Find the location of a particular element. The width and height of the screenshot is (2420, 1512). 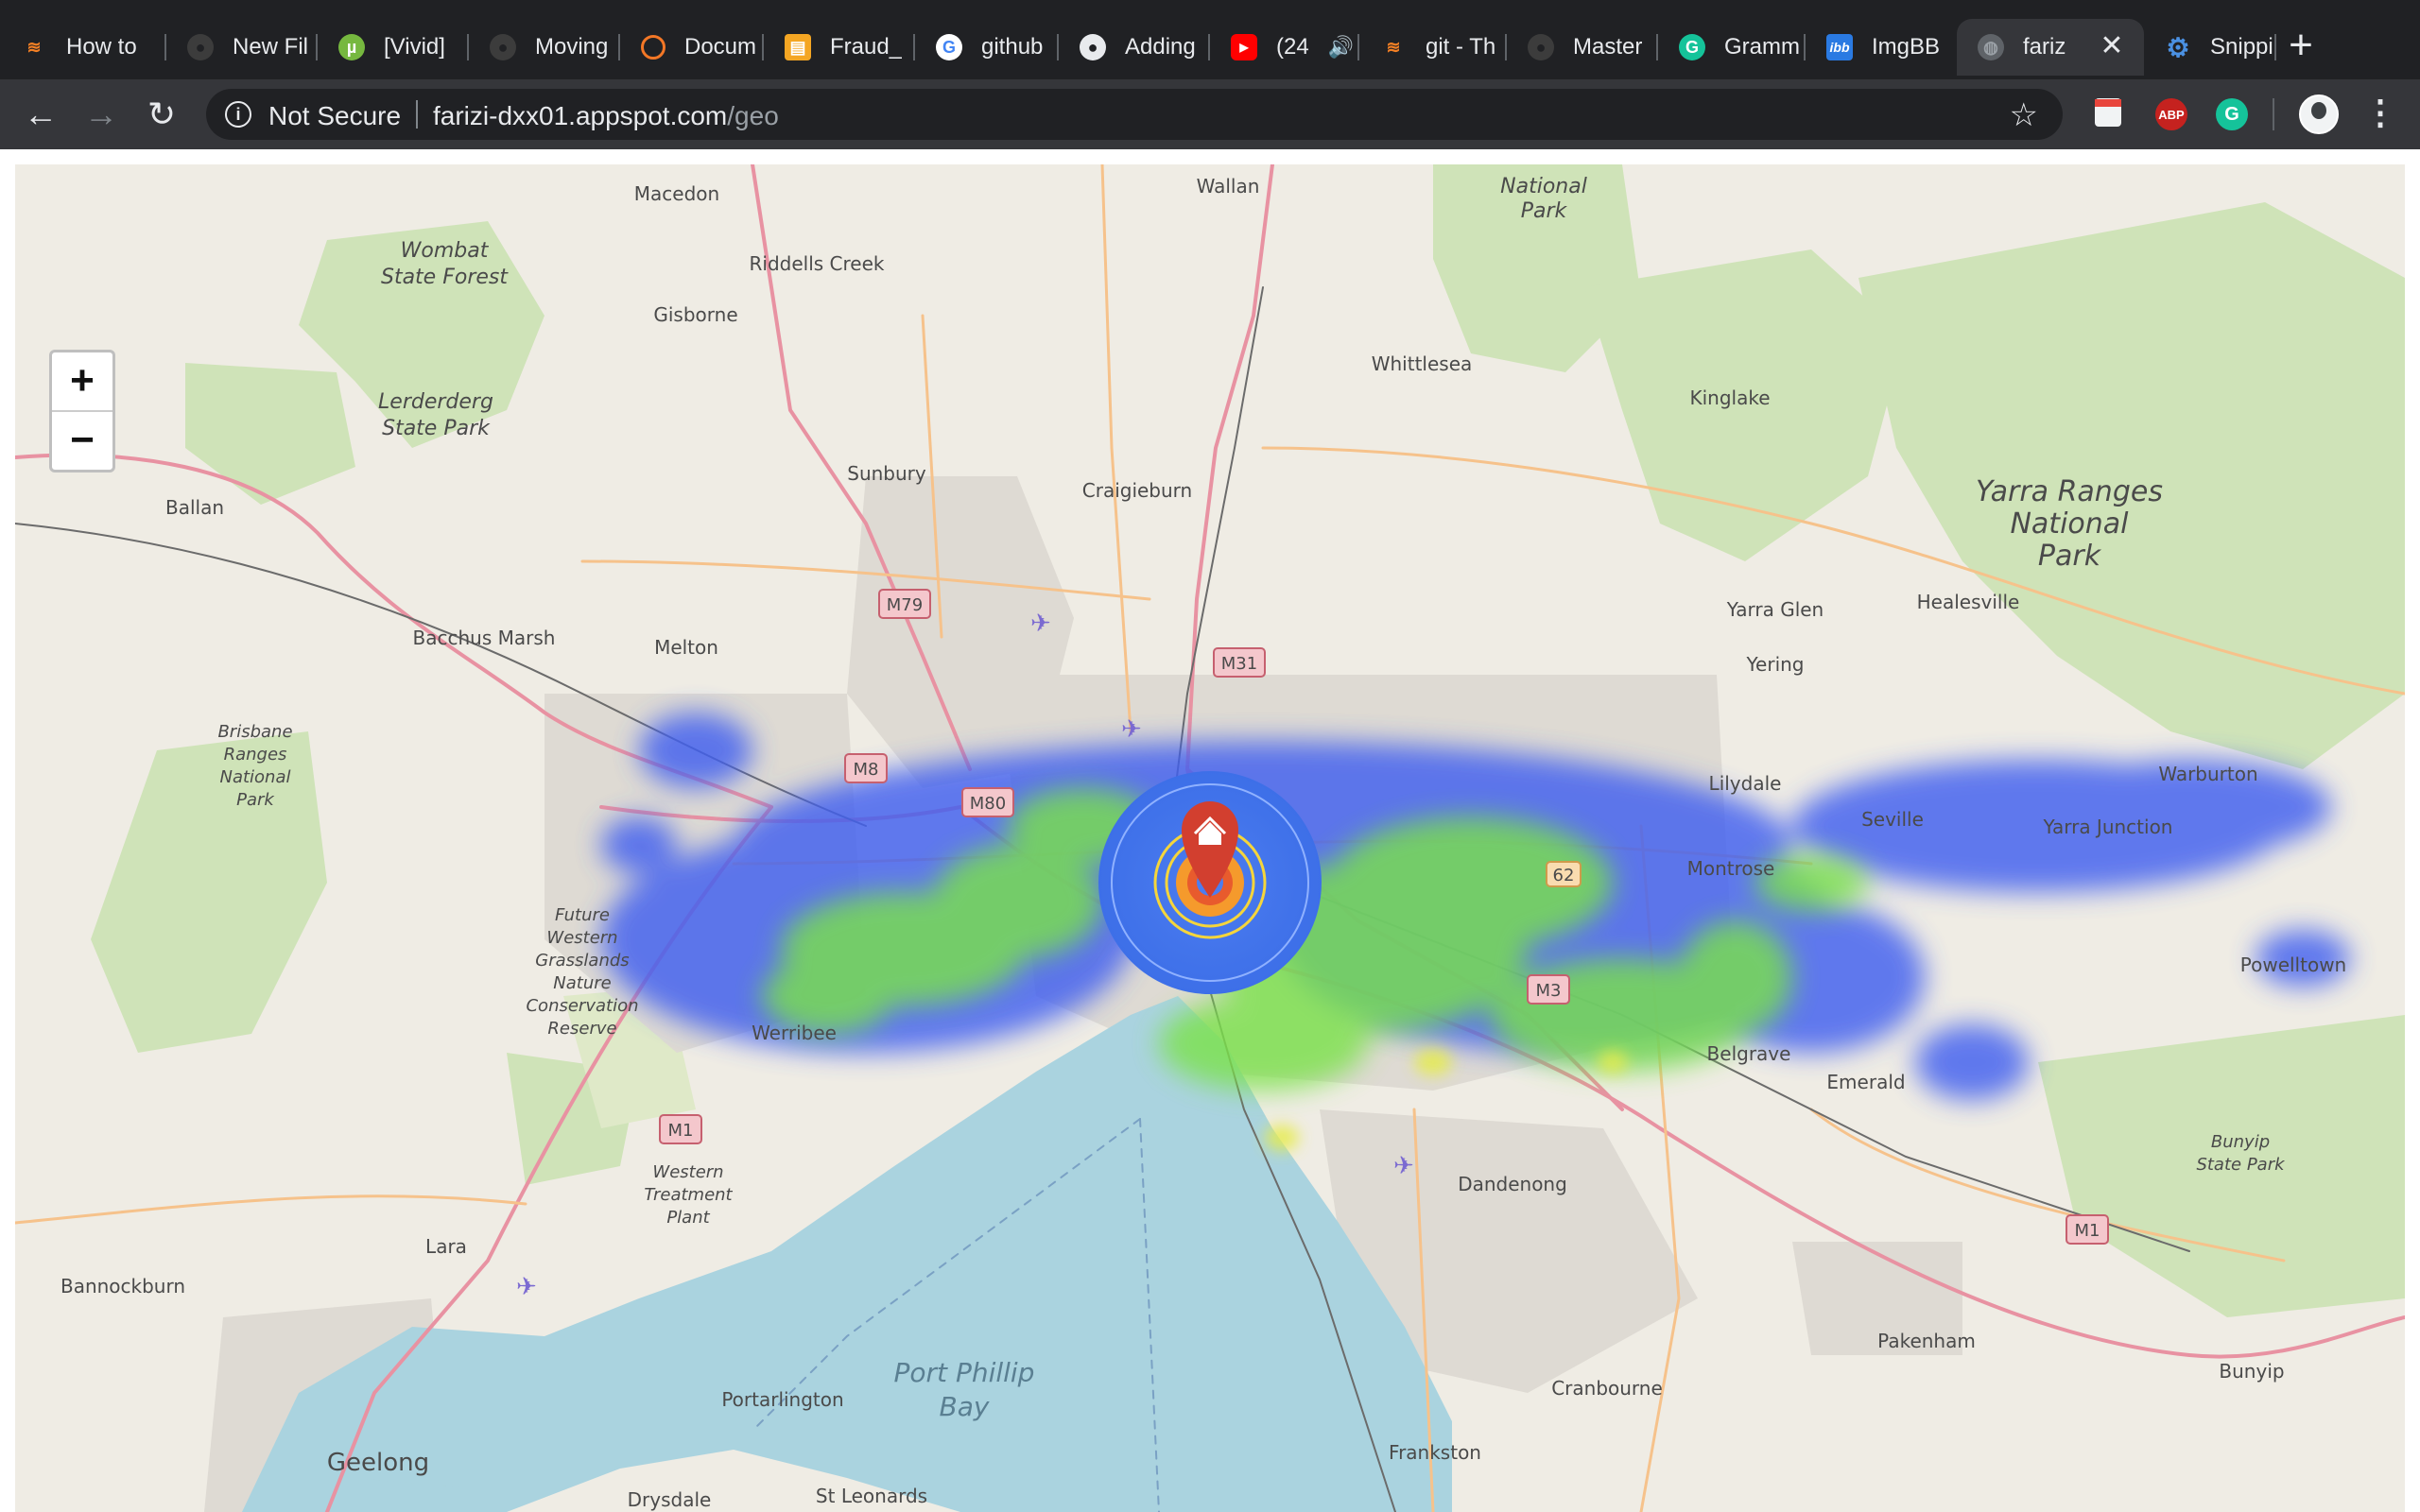

place-label: Bay is located at coordinates (965, 1406).